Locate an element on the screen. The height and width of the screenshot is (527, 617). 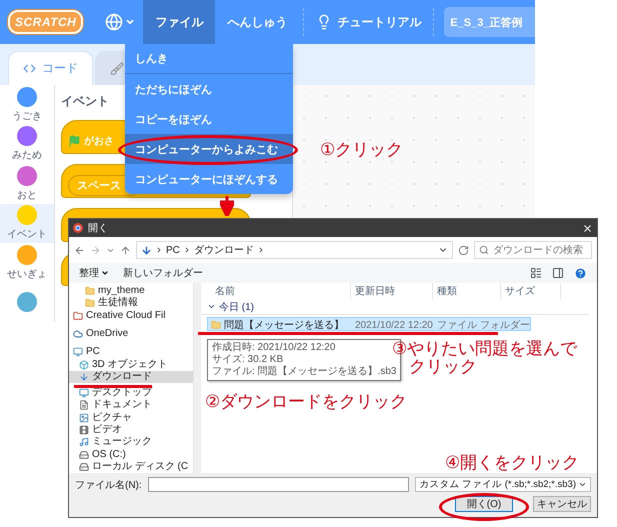
block-label: がおさ is located at coordinates (99, 141).